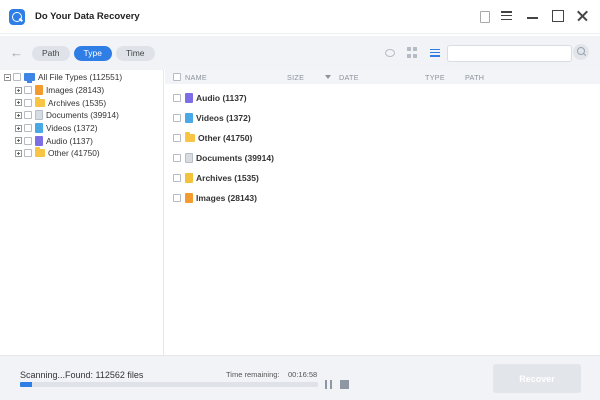  I want to click on tree-item-label: Documents (39914), so click(82, 115).